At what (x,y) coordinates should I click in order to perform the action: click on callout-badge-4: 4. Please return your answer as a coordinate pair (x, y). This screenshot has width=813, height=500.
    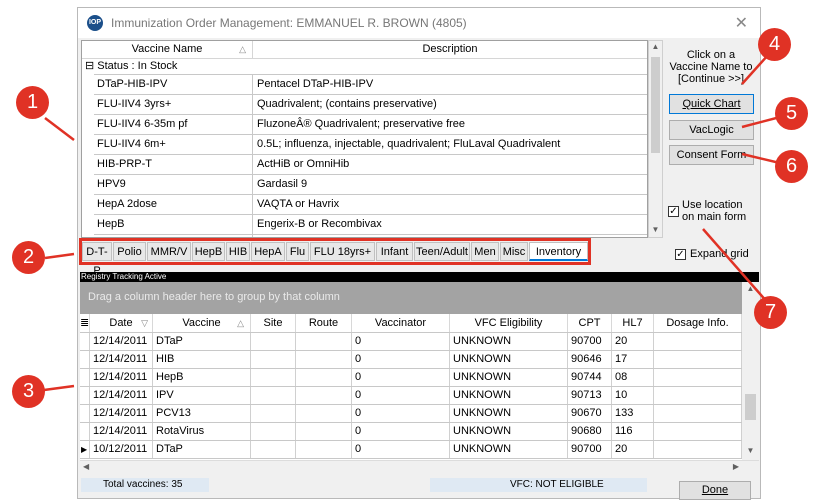
    Looking at the image, I should click on (774, 44).